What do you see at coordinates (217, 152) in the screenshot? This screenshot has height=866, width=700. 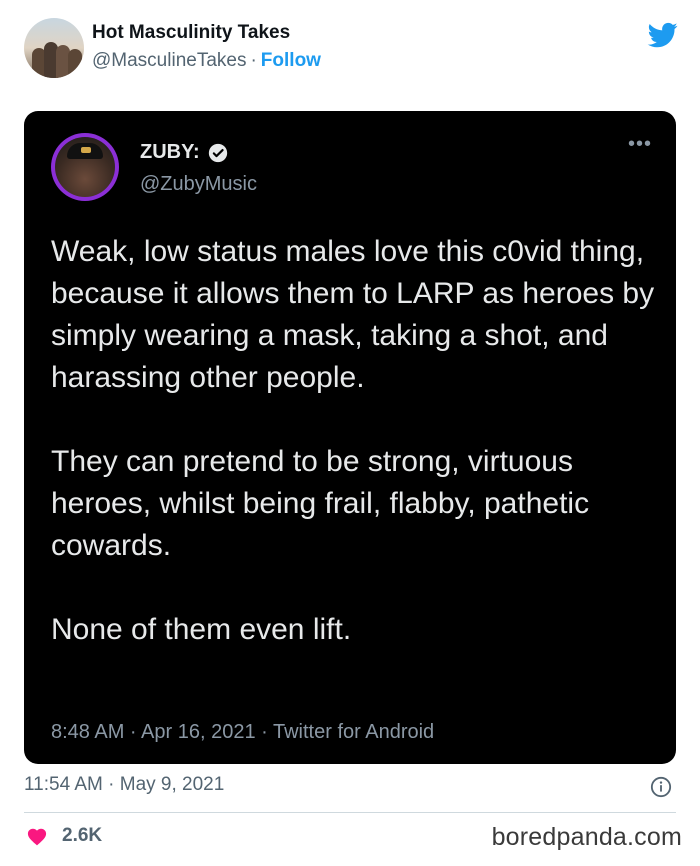 I see `verified-badge-icon` at bounding box center [217, 152].